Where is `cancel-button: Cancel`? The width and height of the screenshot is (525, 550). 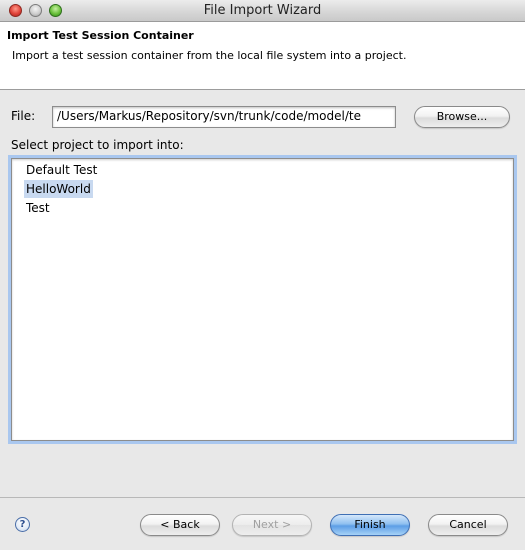
cancel-button: Cancel is located at coordinates (468, 525).